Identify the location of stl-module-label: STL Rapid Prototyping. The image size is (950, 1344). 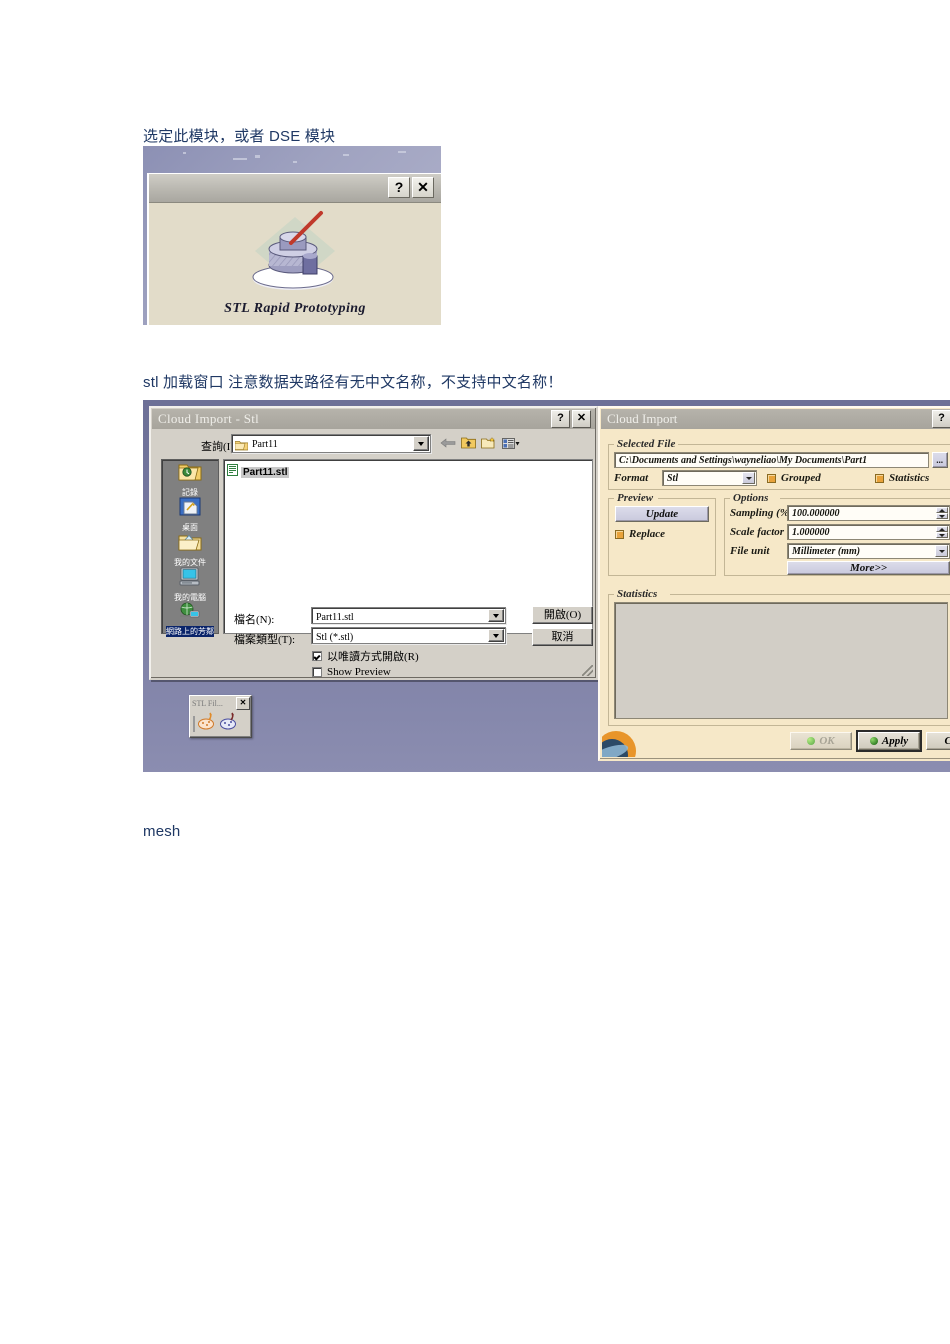
(295, 308).